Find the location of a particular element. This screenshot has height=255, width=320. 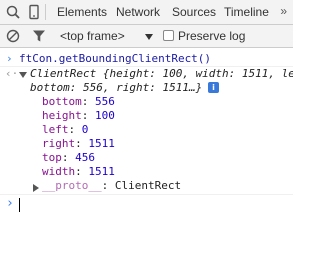

property-row: bottom: 556 is located at coordinates (78, 101).